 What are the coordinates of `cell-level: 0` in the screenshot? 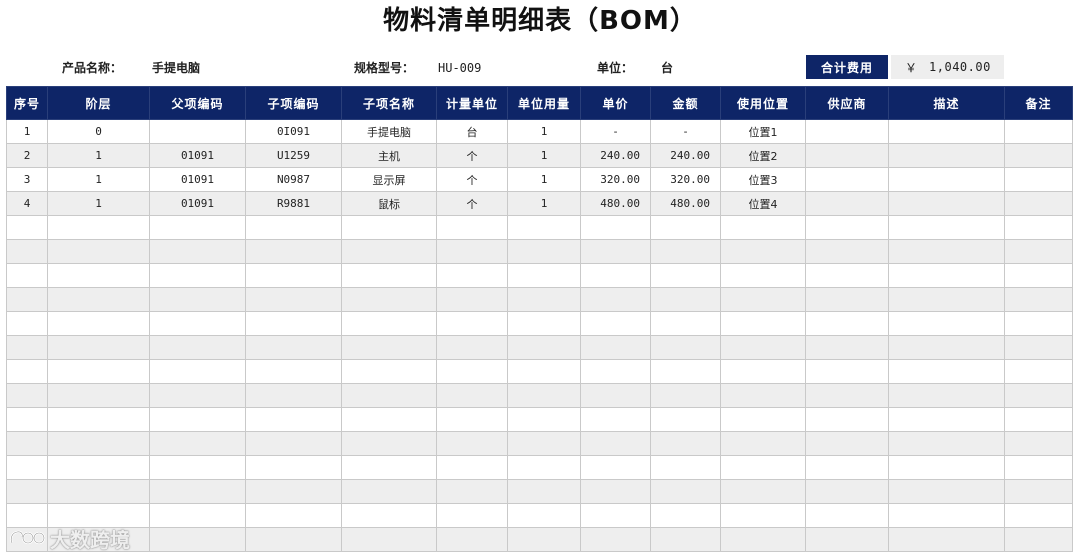 It's located at (98, 131).